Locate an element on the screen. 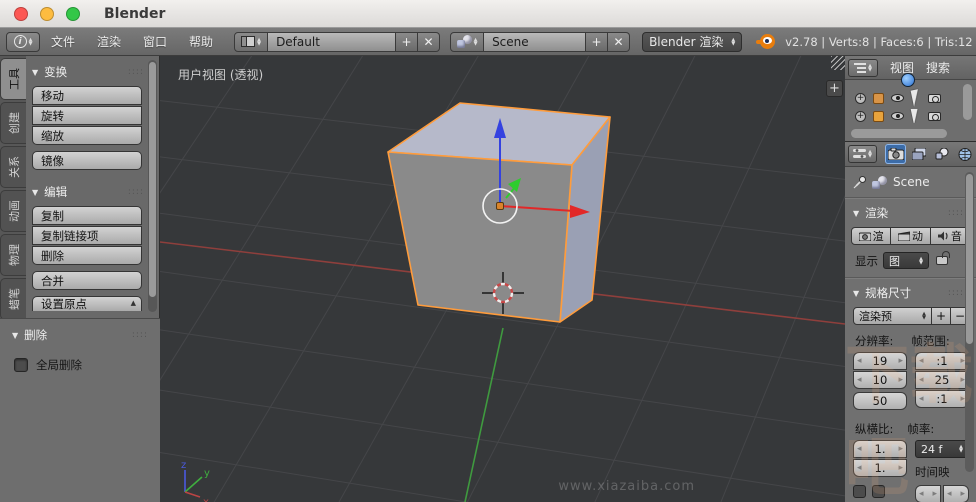 This screenshot has height=502, width=976. editor-type-selector: i is located at coordinates (23, 41).